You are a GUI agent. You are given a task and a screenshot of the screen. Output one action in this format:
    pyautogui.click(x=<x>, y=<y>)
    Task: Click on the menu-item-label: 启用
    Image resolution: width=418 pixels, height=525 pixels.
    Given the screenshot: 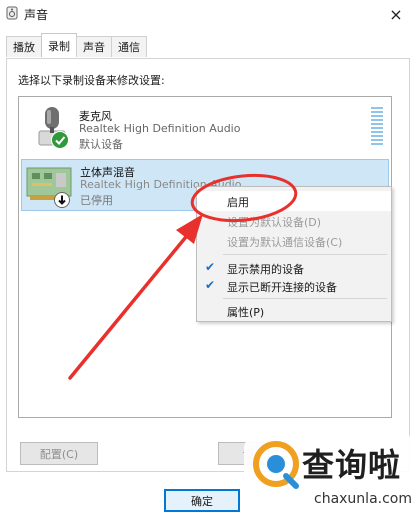 What is the action you would take?
    pyautogui.click(x=238, y=202)
    